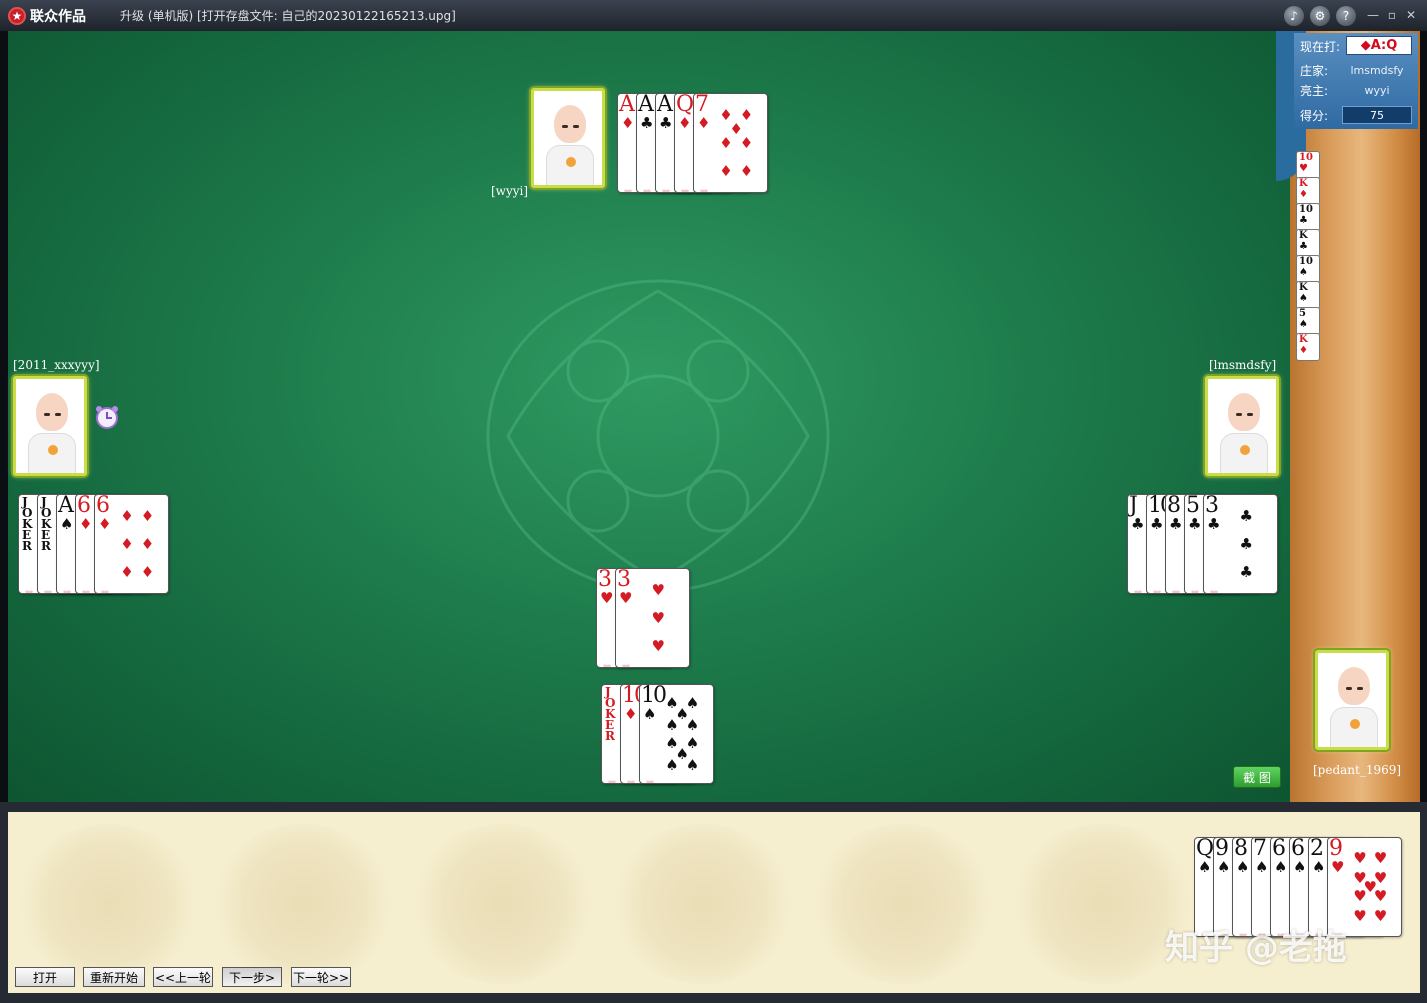 The image size is (1427, 1003). I want to click on kitty-card: K ♦, so click(1308, 191).